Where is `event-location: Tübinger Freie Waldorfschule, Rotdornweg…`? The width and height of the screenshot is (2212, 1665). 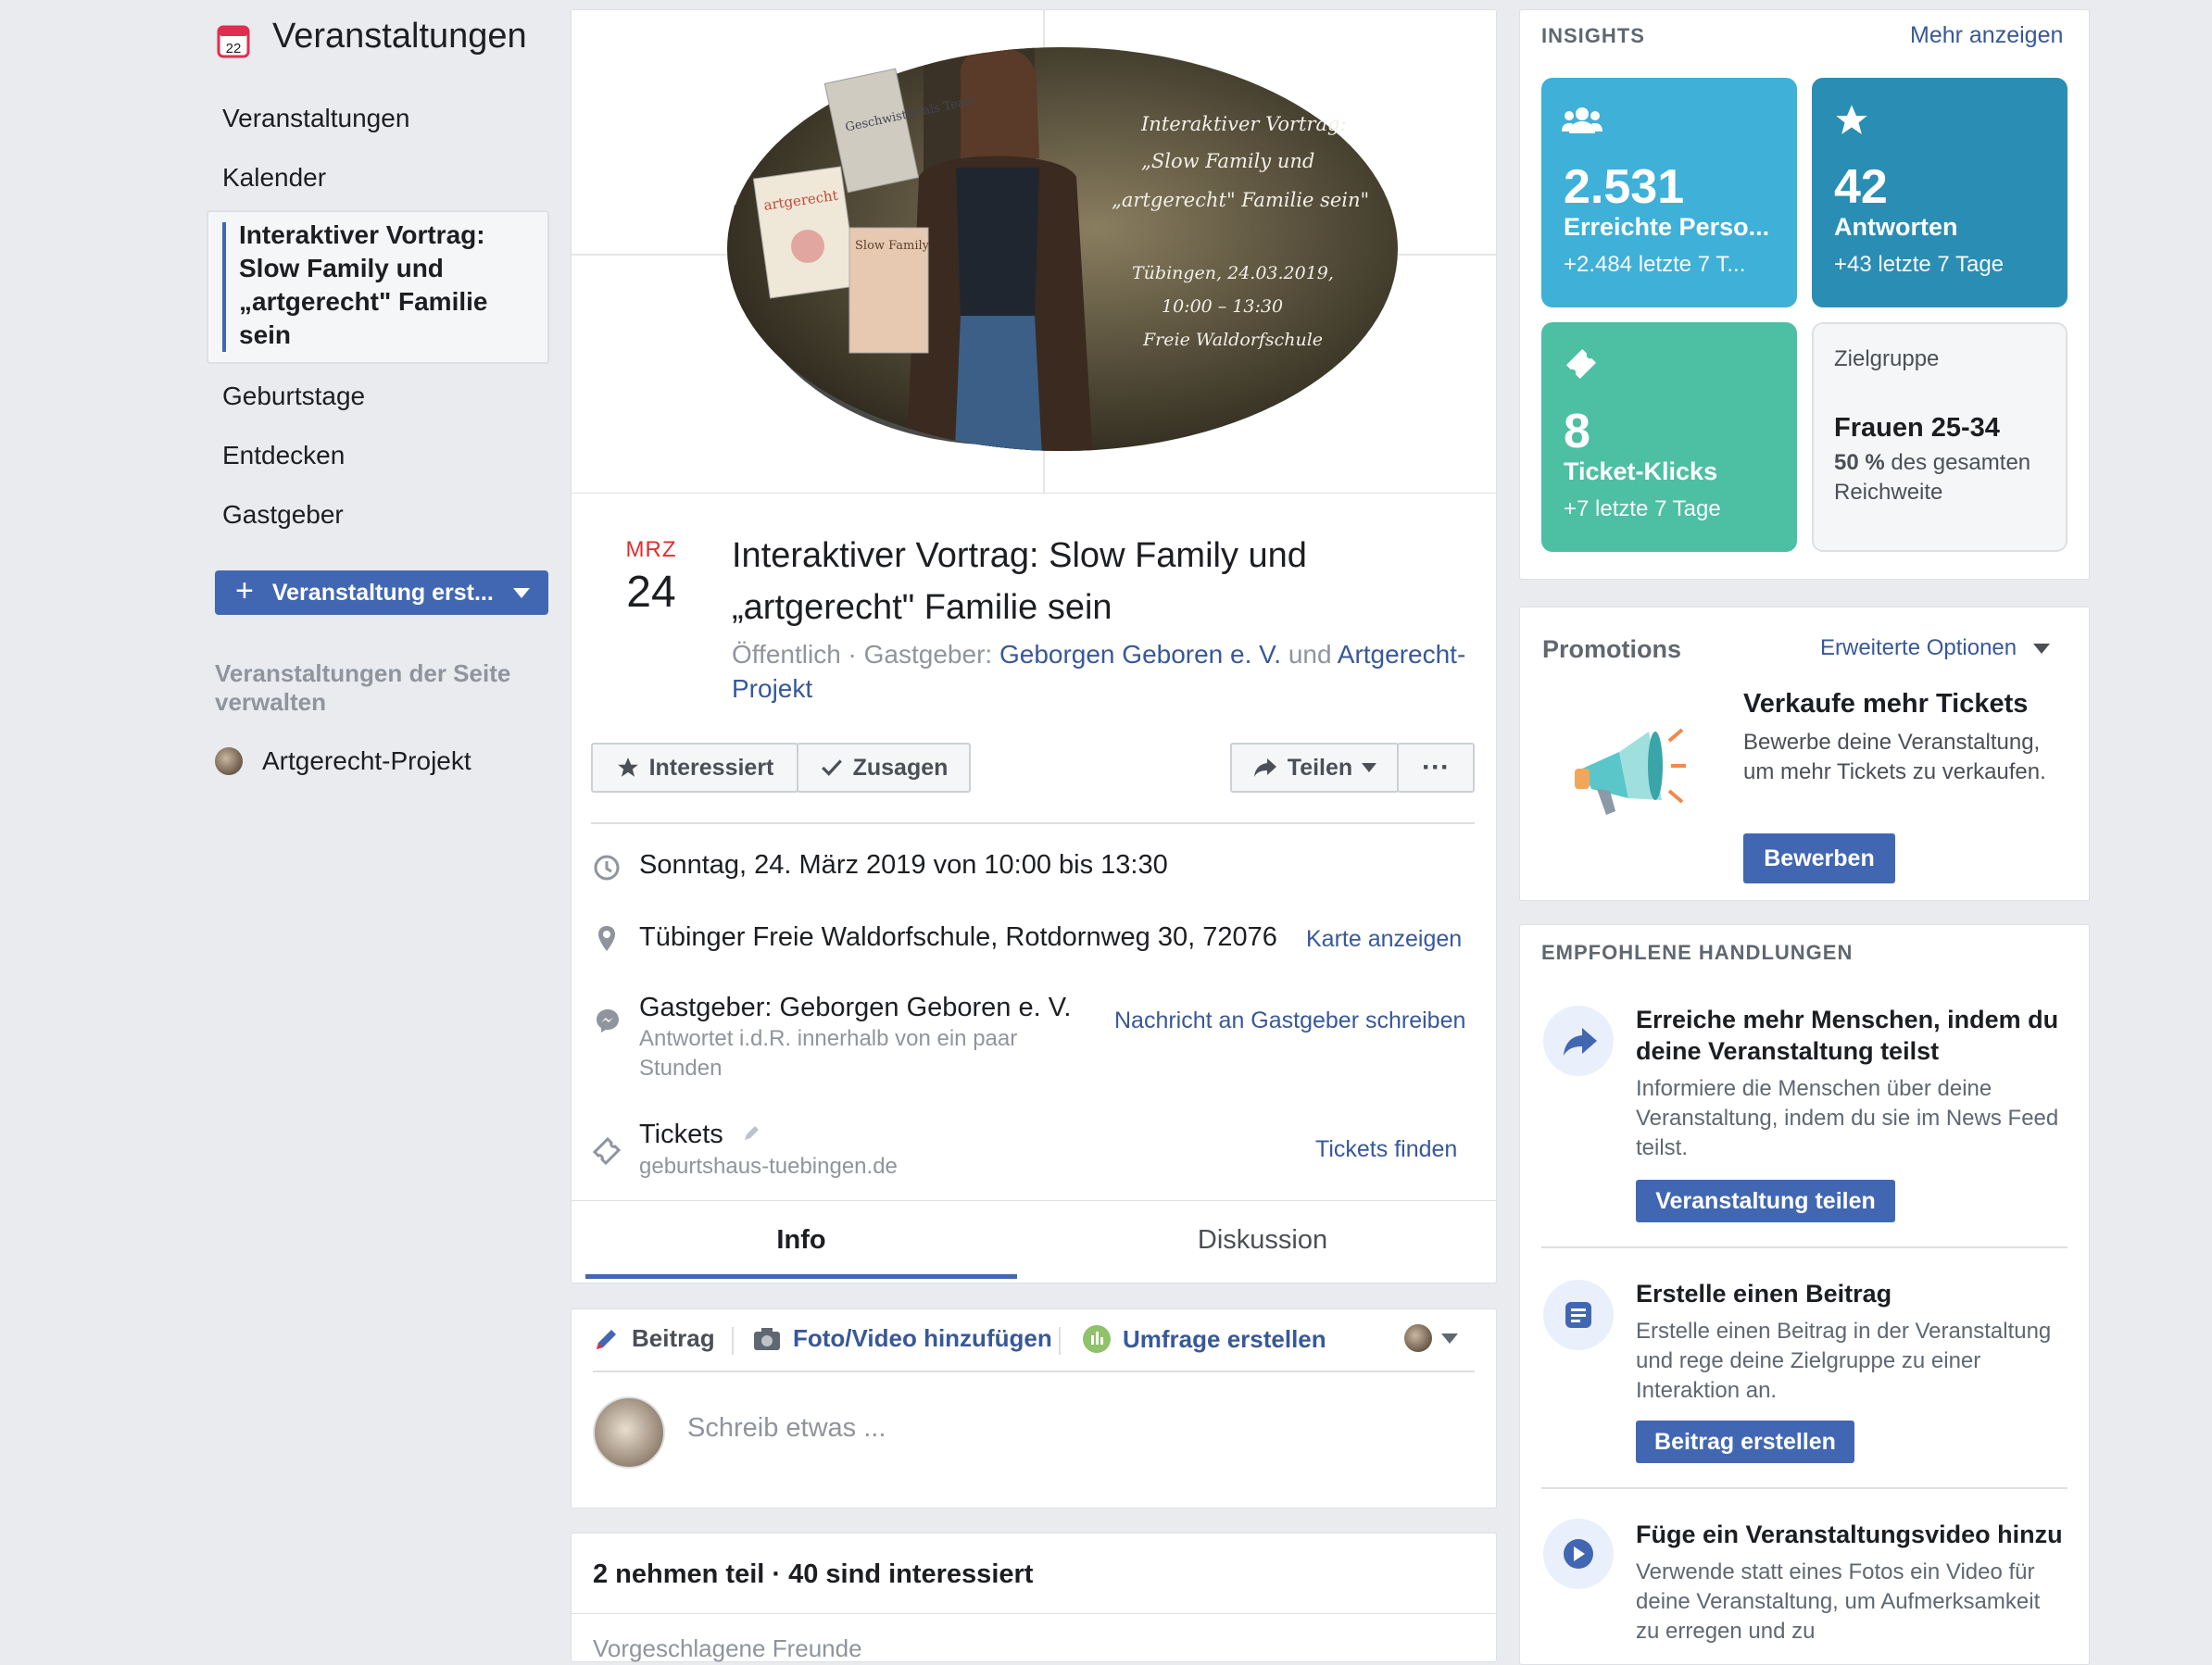 event-location: Tübinger Freie Waldorfschule, Rotdornweg… is located at coordinates (958, 938).